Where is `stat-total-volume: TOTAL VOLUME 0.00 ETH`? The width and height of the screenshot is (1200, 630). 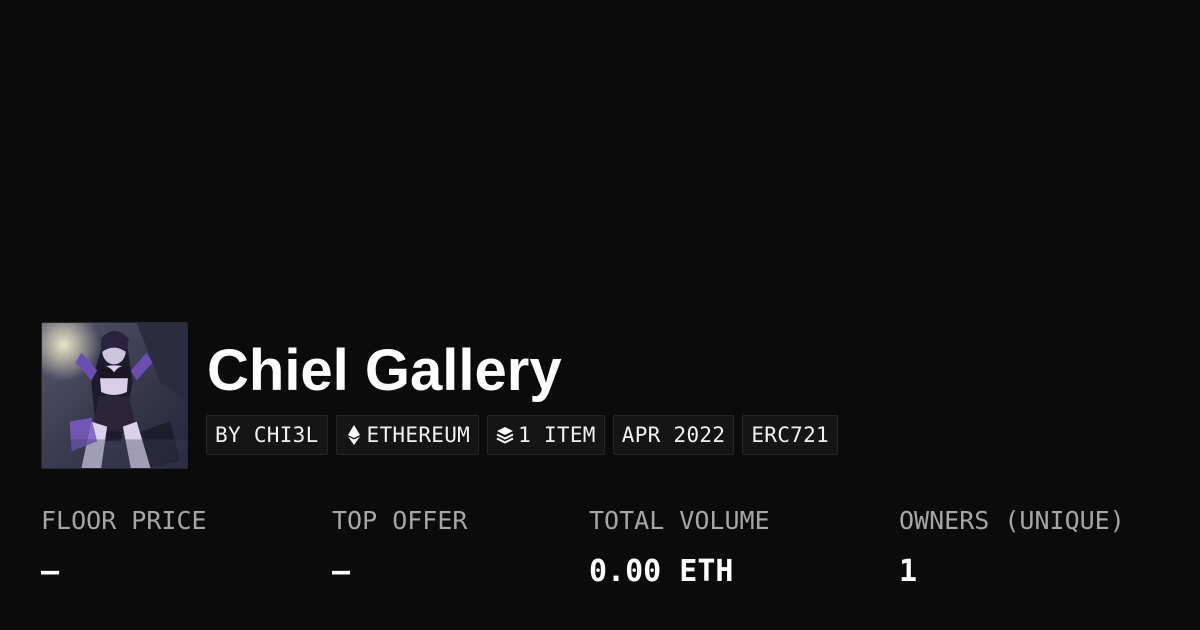 stat-total-volume: TOTAL VOLUME 0.00 ETH is located at coordinates (679, 547).